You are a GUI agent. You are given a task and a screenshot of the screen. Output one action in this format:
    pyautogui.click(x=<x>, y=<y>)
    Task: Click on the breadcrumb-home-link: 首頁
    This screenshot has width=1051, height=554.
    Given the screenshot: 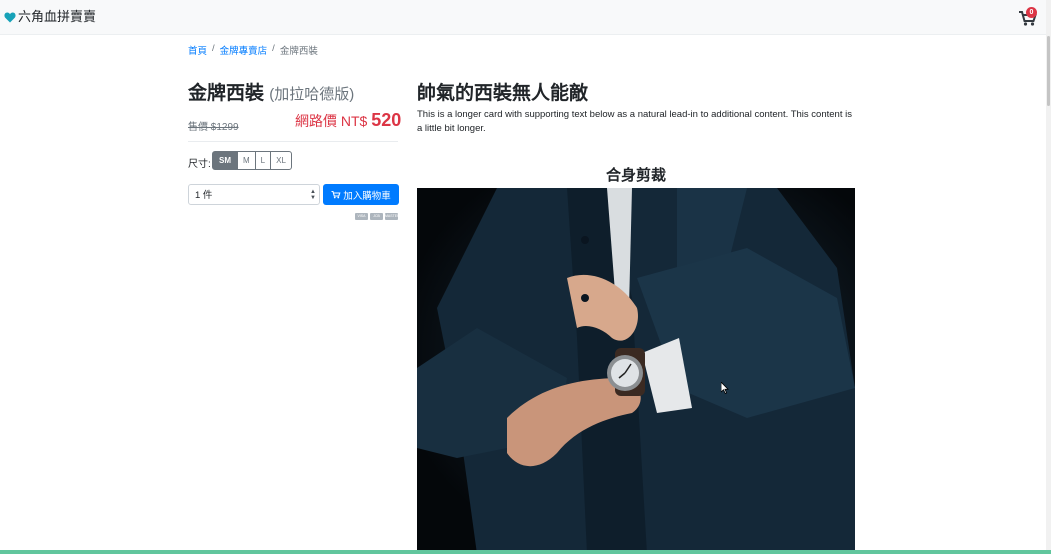 What is the action you would take?
    pyautogui.click(x=197, y=50)
    